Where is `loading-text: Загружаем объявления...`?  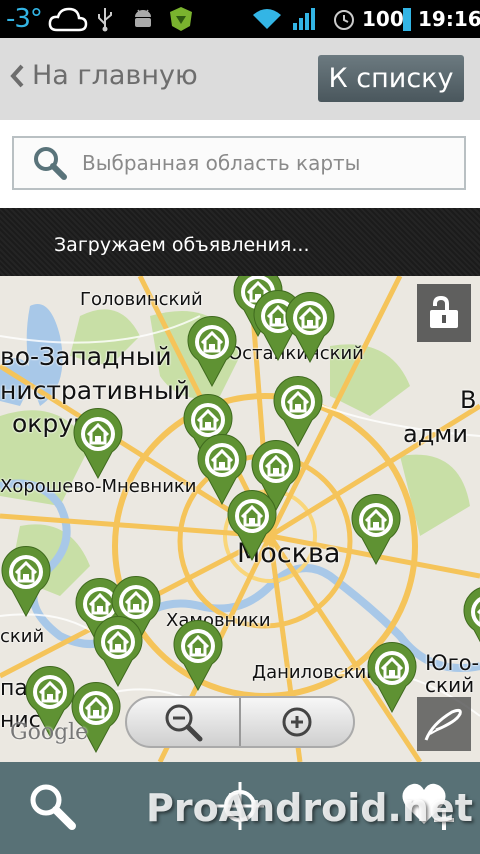
loading-text: Загружаем объявления... is located at coordinates (182, 245).